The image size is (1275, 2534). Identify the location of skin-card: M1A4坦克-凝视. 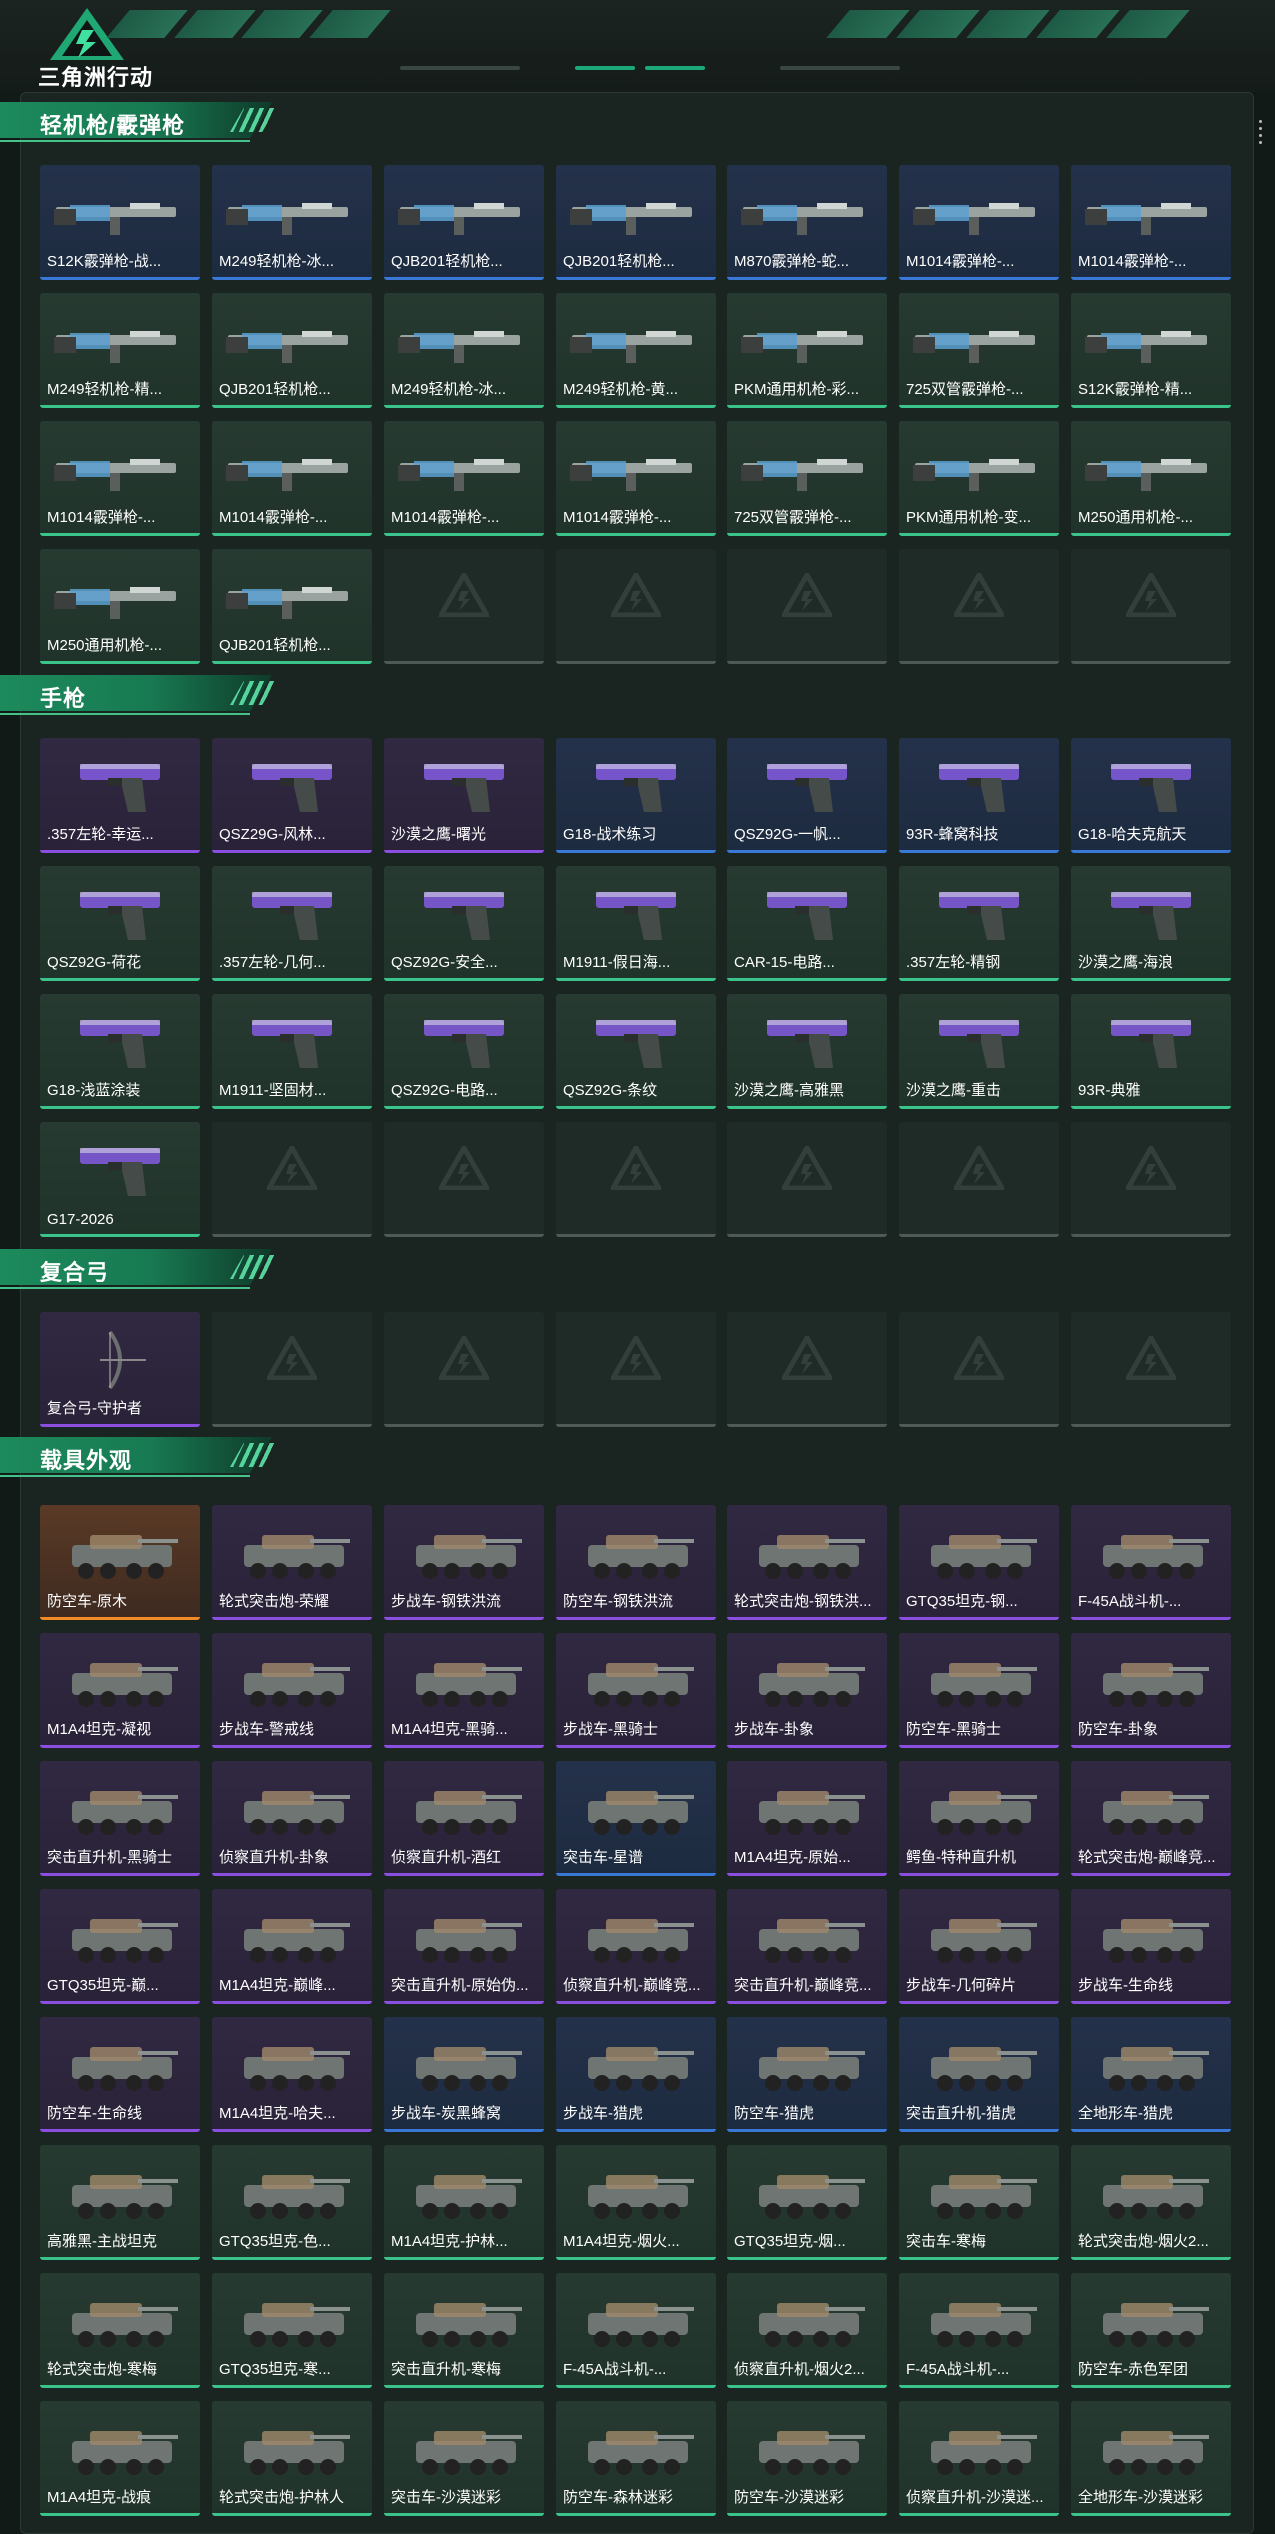
(120, 1690).